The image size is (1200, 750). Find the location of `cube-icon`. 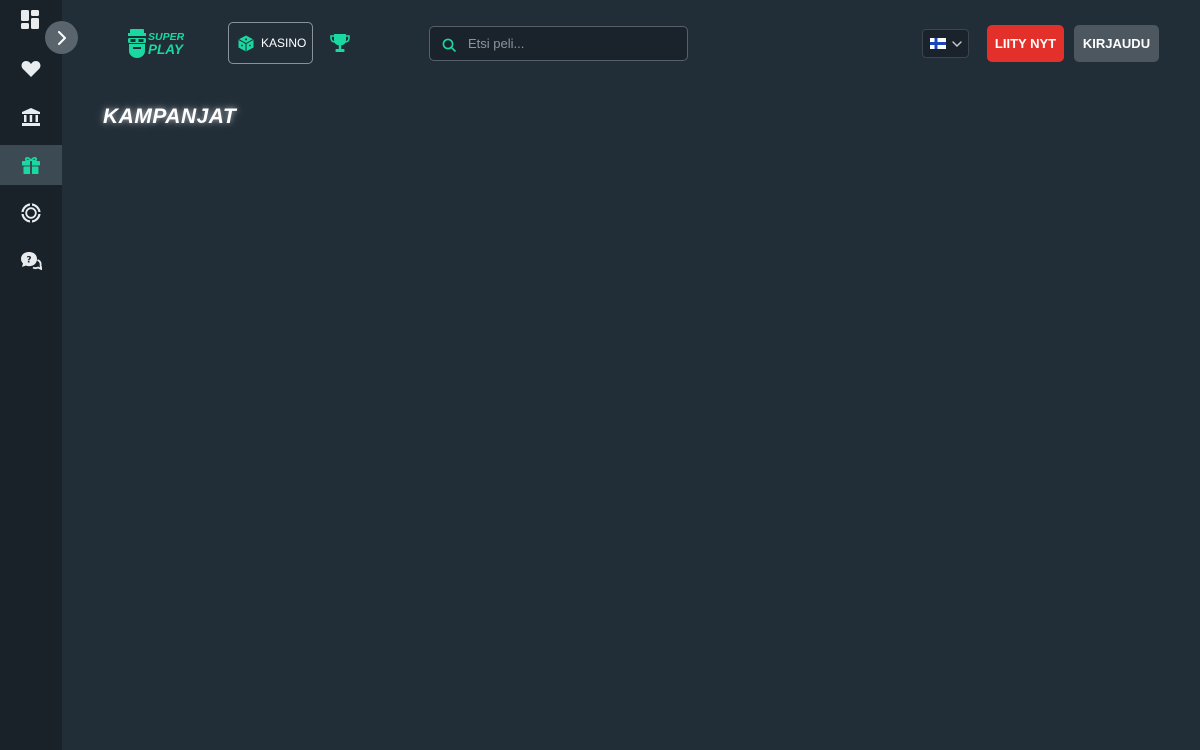

cube-icon is located at coordinates (246, 43).